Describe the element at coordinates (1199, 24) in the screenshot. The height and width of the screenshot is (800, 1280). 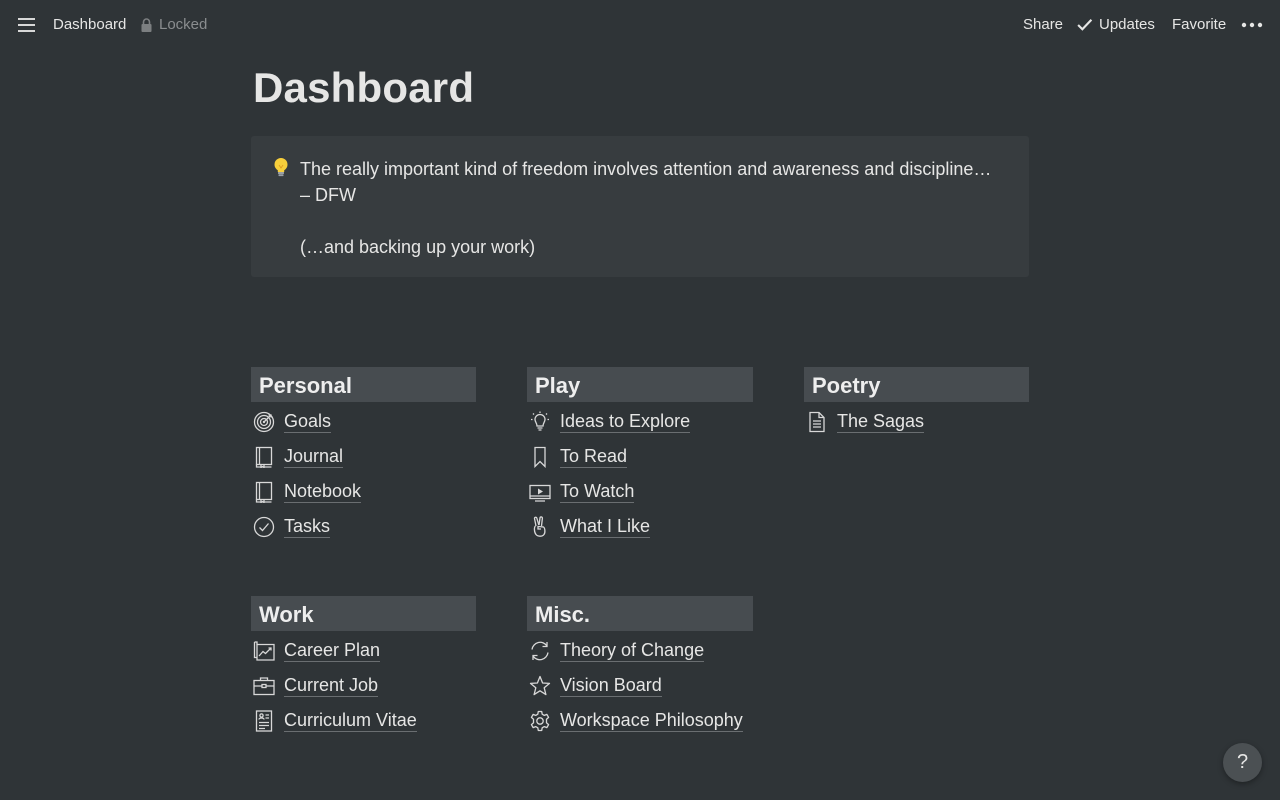
I see `favorite-button: Favorite` at that location.